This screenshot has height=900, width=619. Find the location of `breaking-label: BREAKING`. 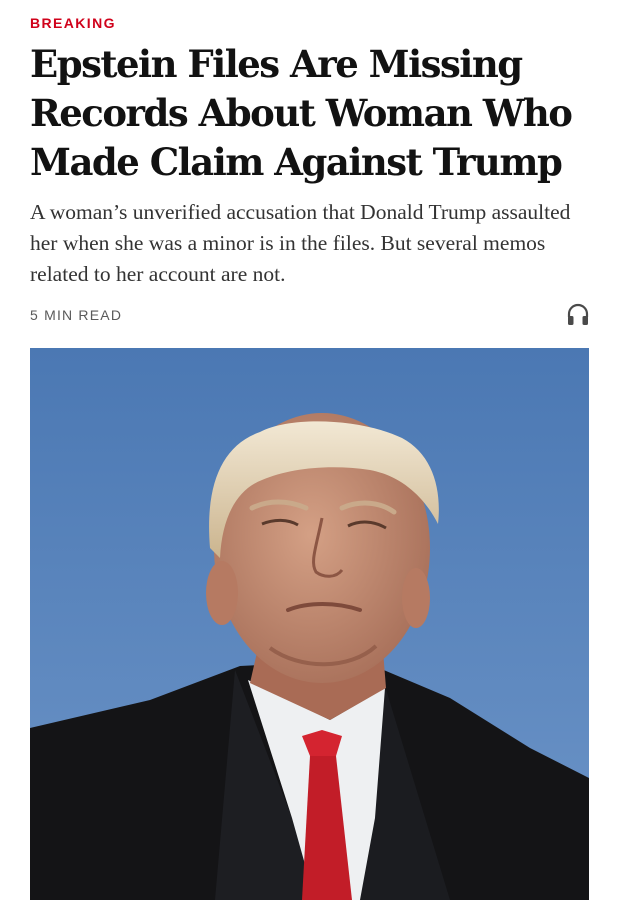

breaking-label: BREAKING is located at coordinates (73, 23).